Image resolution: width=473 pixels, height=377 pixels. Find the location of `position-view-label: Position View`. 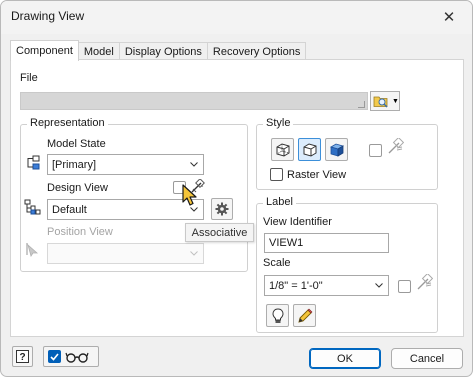

position-view-label: Position View is located at coordinates (80, 232).